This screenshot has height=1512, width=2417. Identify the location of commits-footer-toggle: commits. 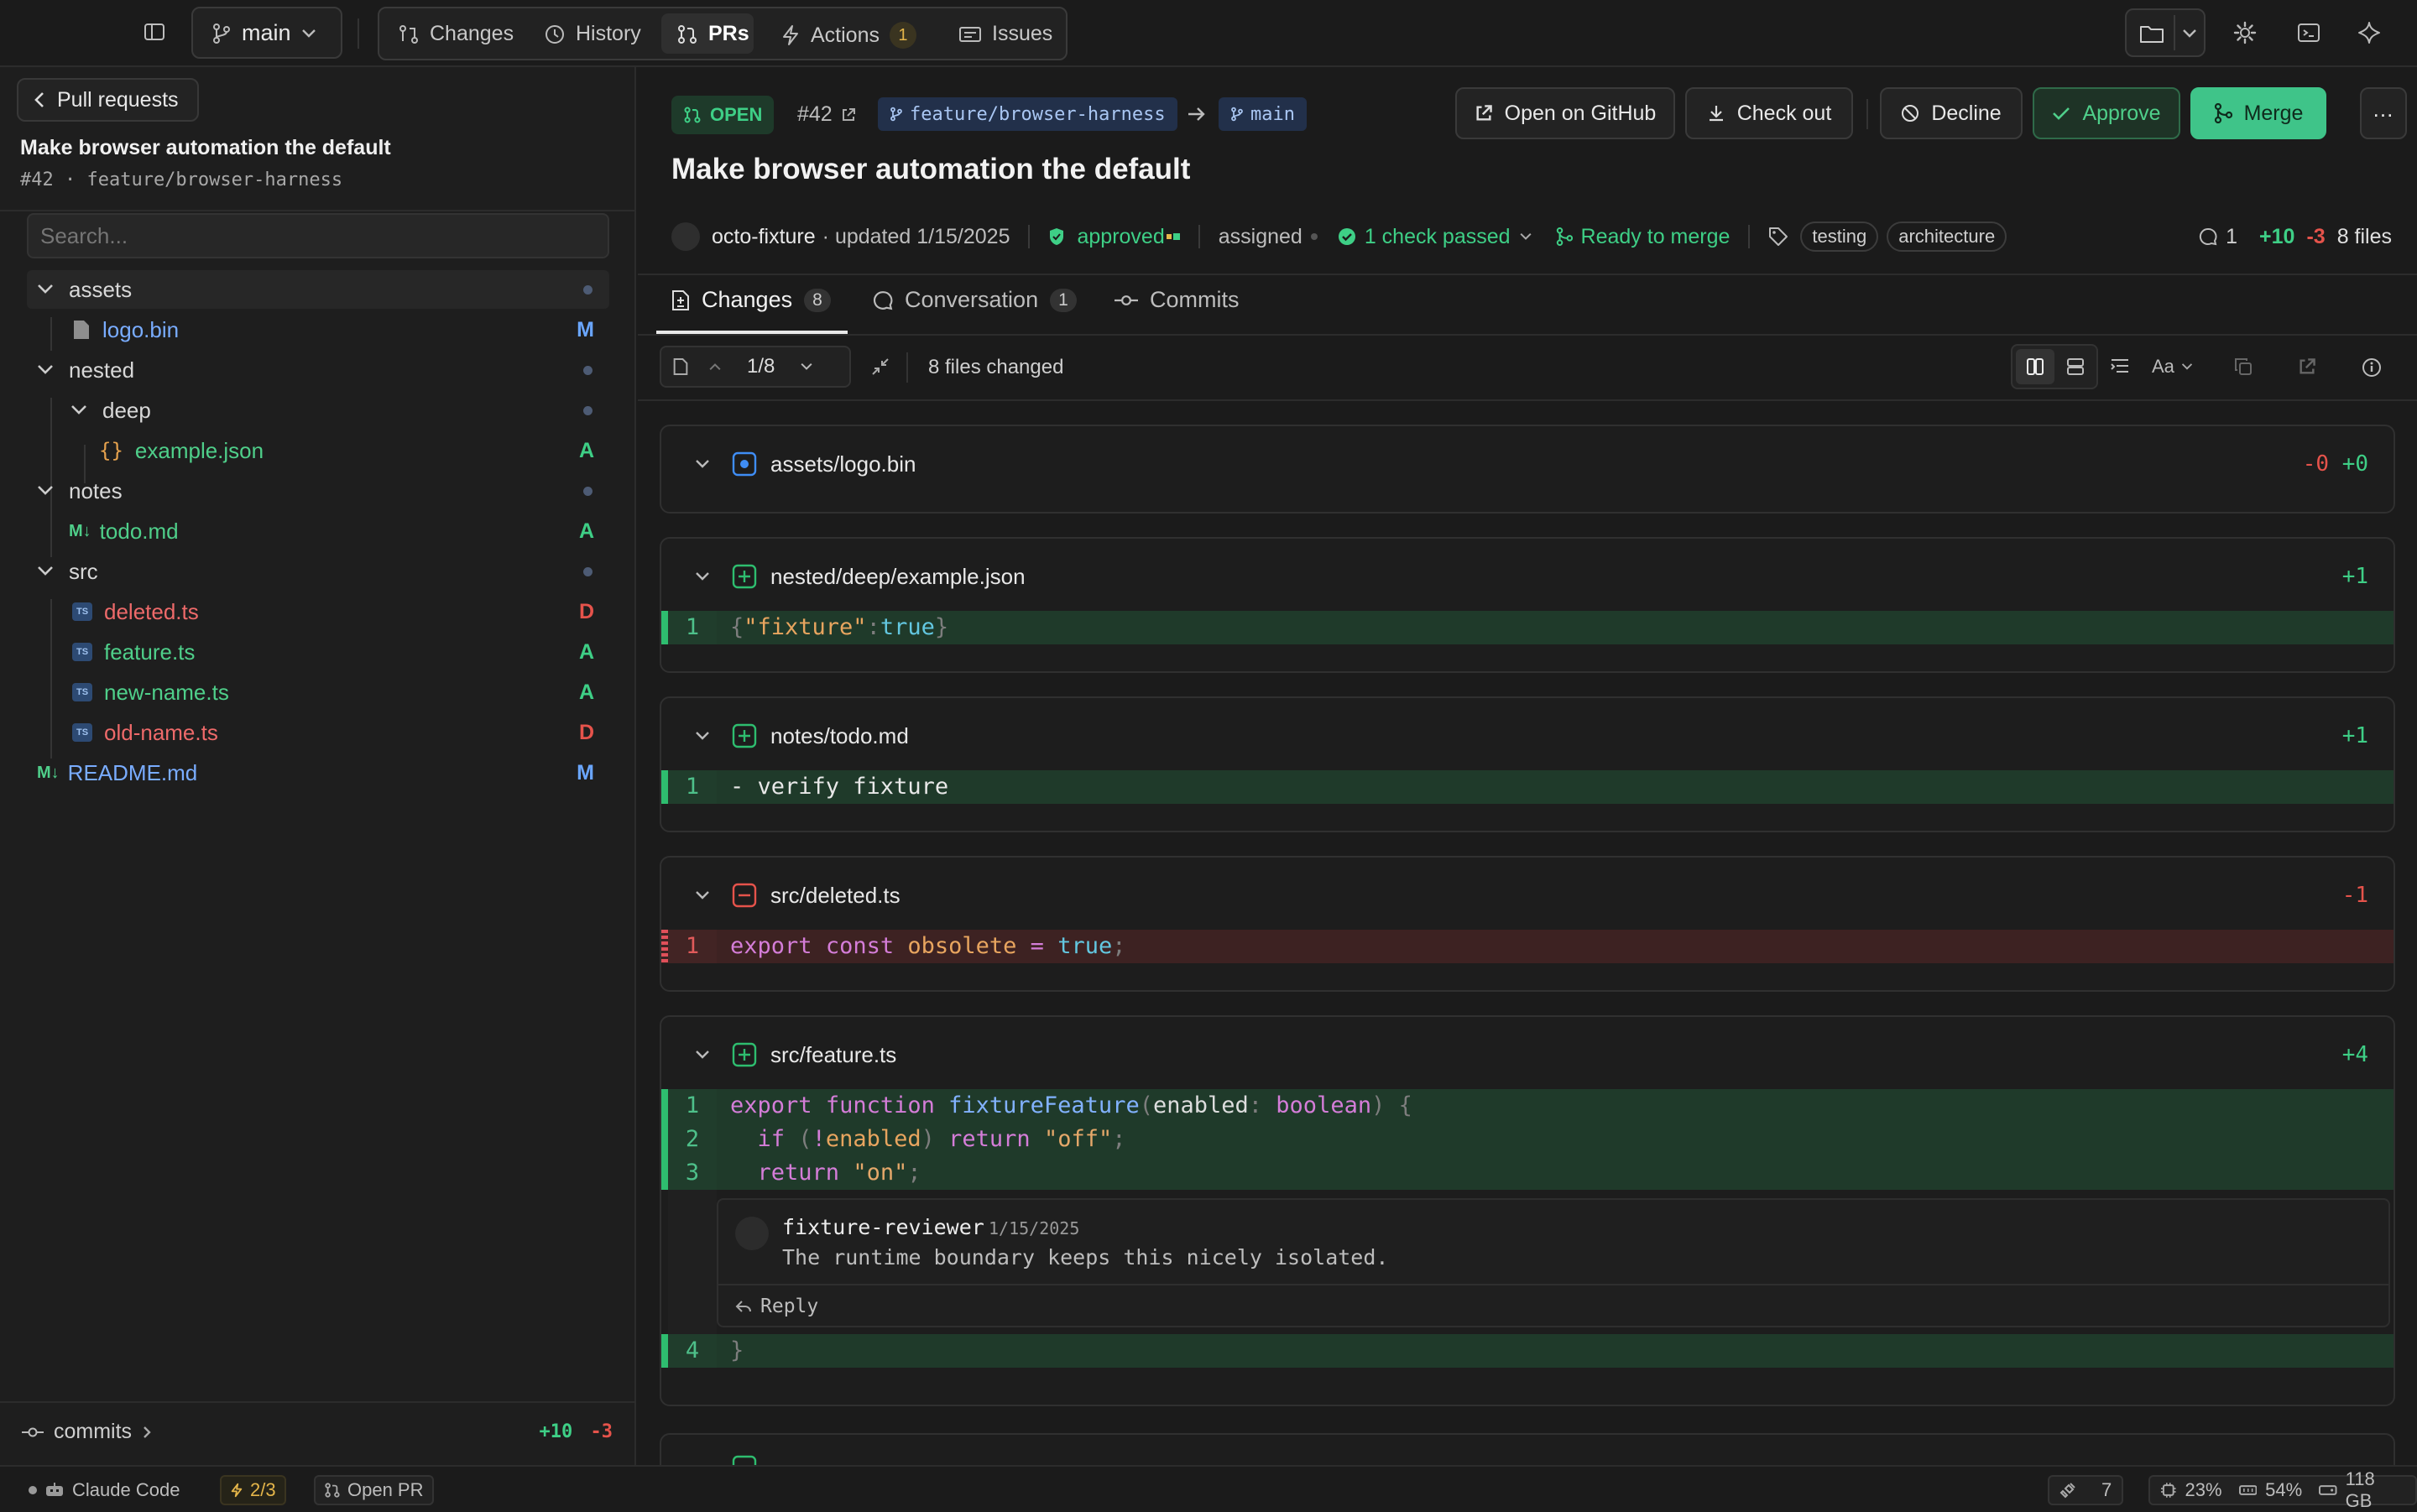
(87, 1432).